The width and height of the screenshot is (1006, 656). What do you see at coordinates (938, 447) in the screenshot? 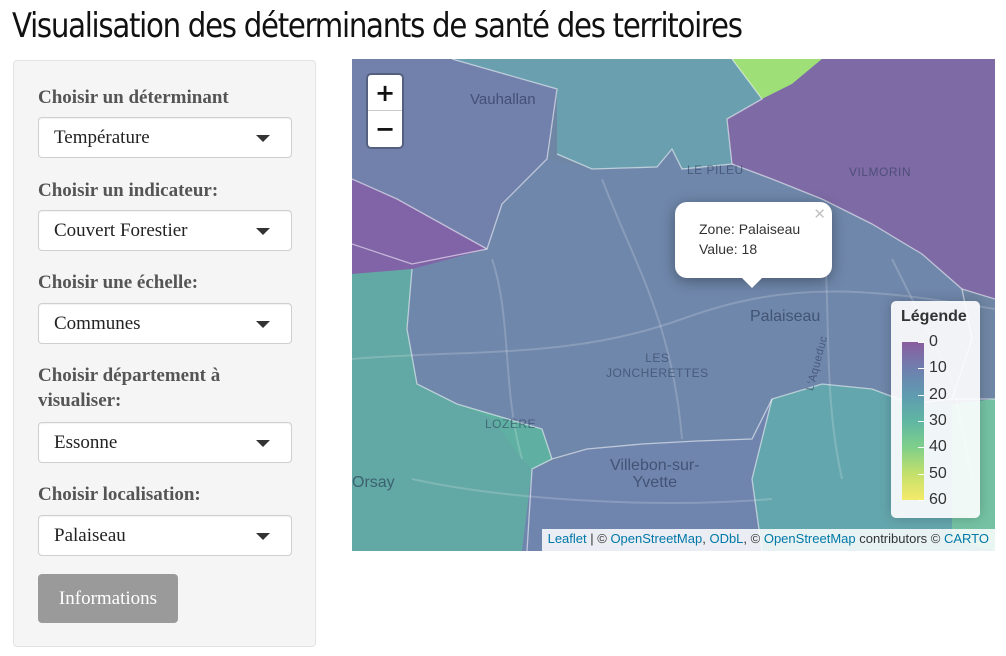
I see `legend-tick-label: 40` at bounding box center [938, 447].